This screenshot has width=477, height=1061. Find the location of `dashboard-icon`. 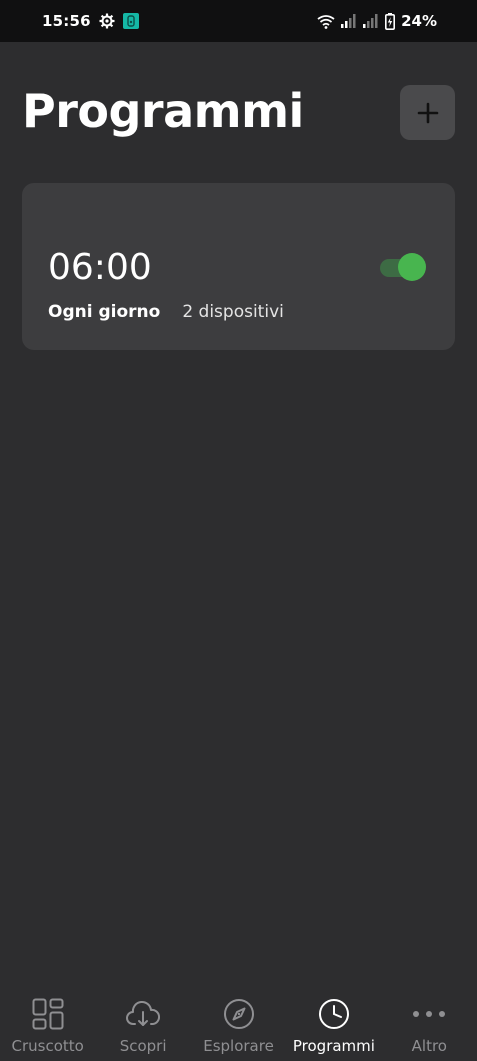

dashboard-icon is located at coordinates (48, 1014).